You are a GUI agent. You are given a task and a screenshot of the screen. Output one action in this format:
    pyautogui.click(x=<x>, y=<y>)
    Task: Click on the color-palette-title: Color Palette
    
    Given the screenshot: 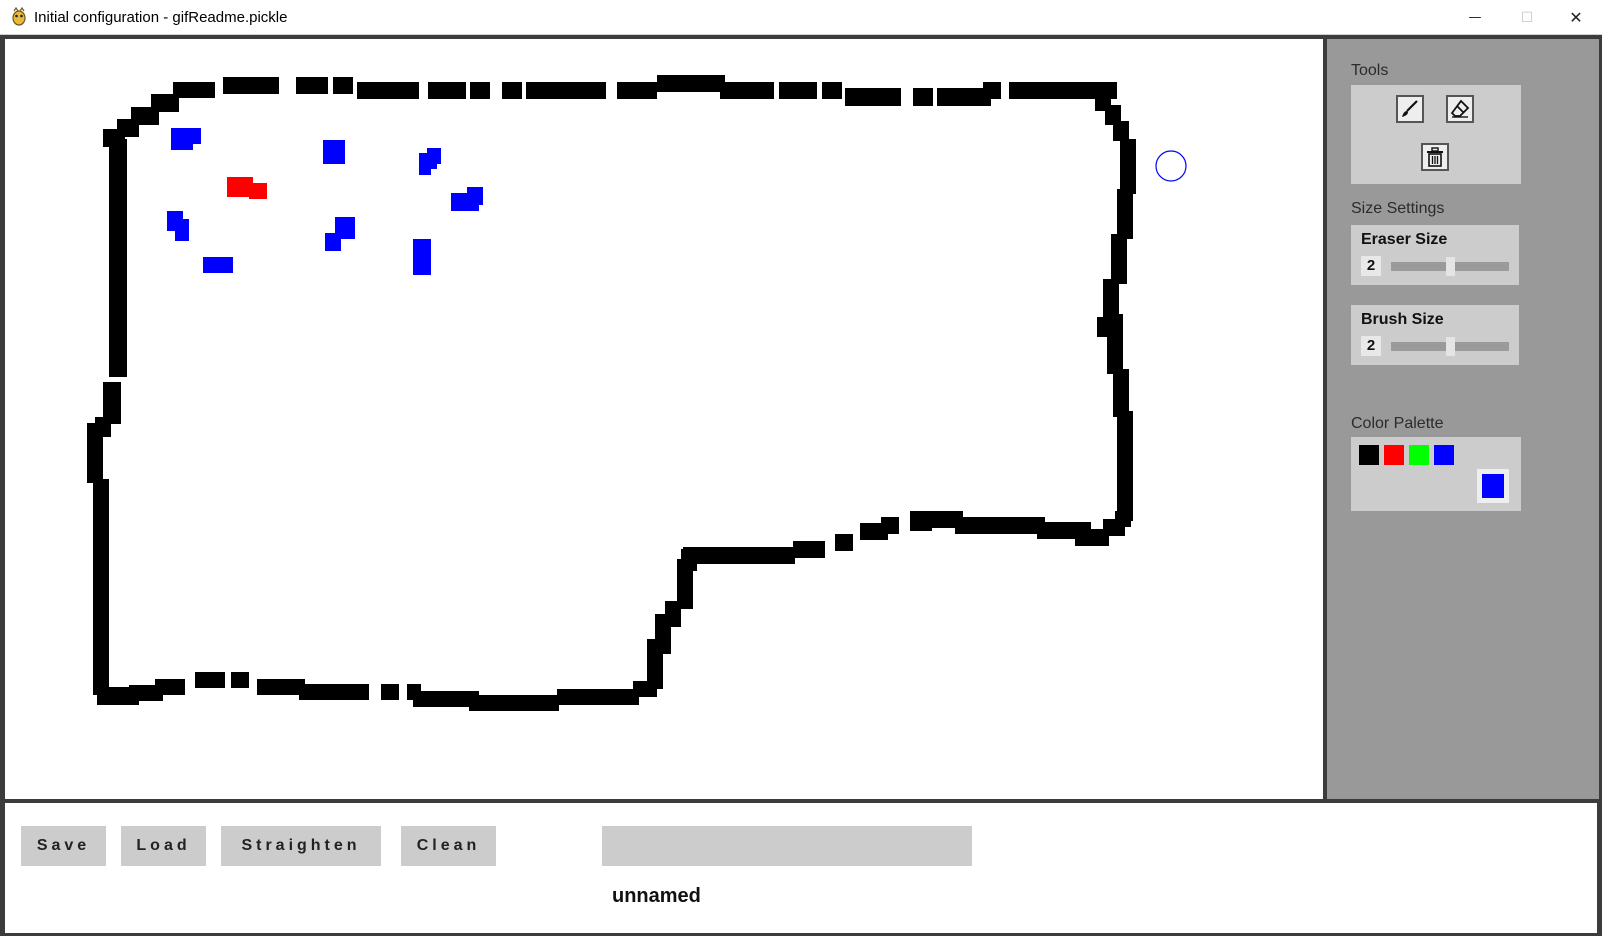 What is the action you would take?
    pyautogui.click(x=1397, y=423)
    